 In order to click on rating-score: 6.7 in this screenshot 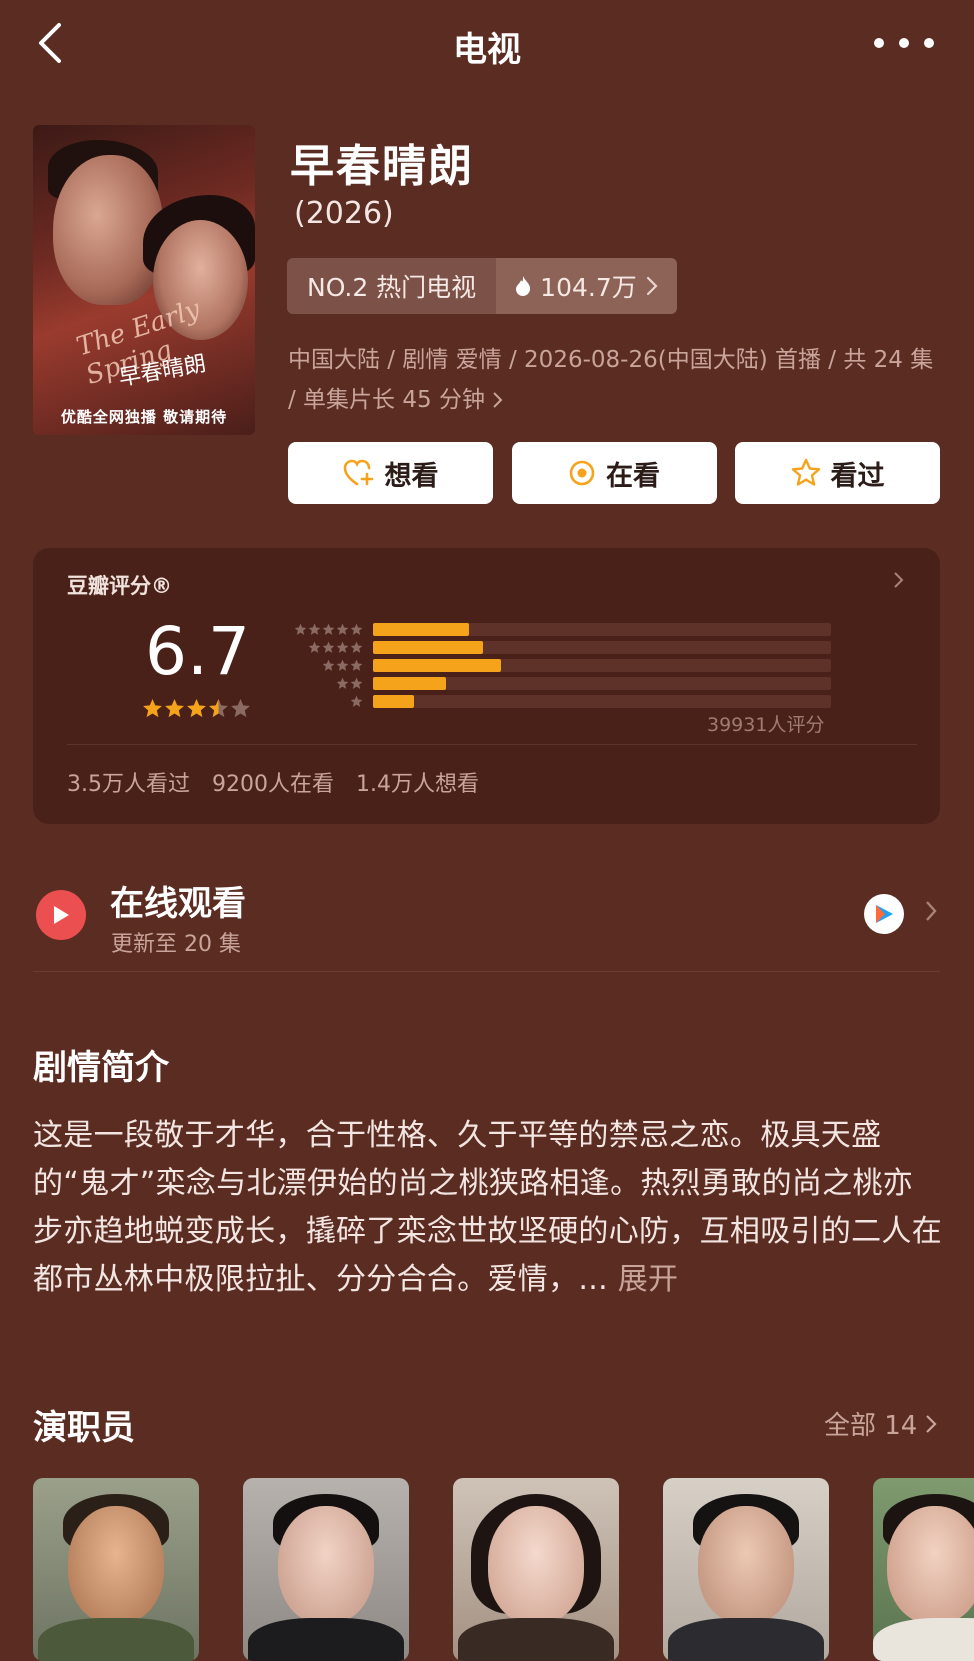, I will do `click(197, 651)`.